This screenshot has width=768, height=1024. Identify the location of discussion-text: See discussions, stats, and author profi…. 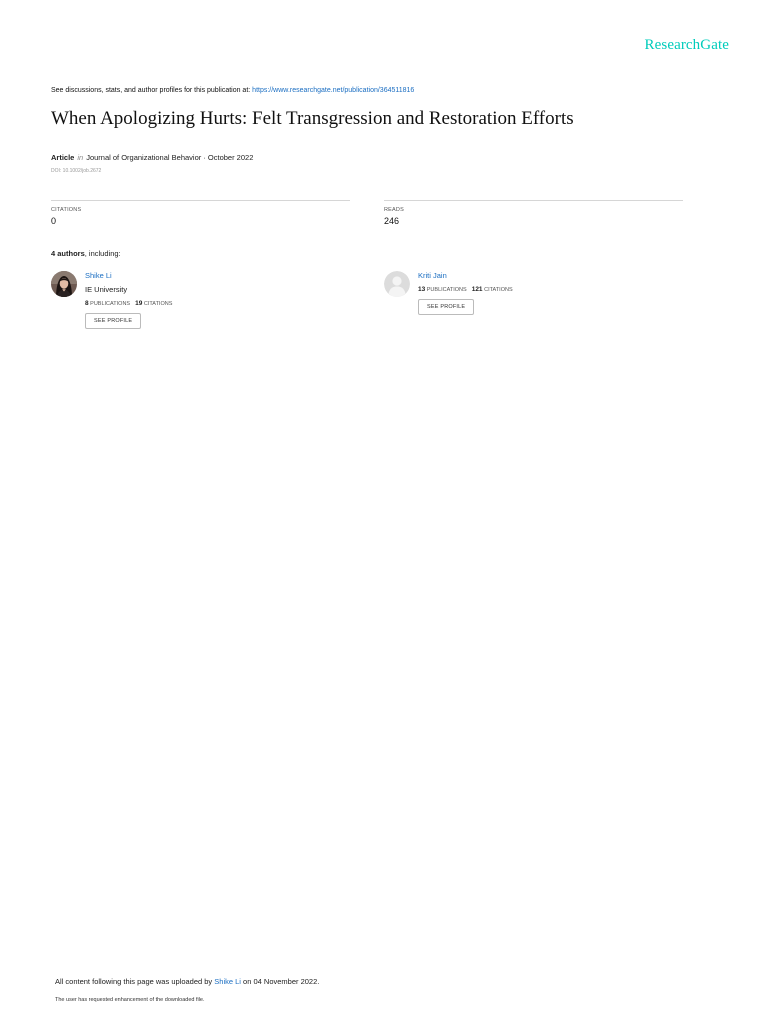
(152, 90).